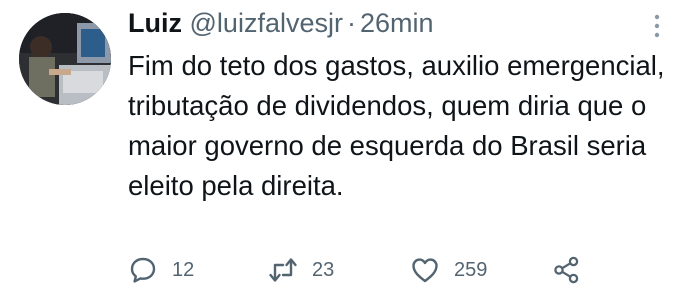  Describe the element at coordinates (266, 23) in the screenshot. I see `user-handle: @luizfalvesjr` at that location.